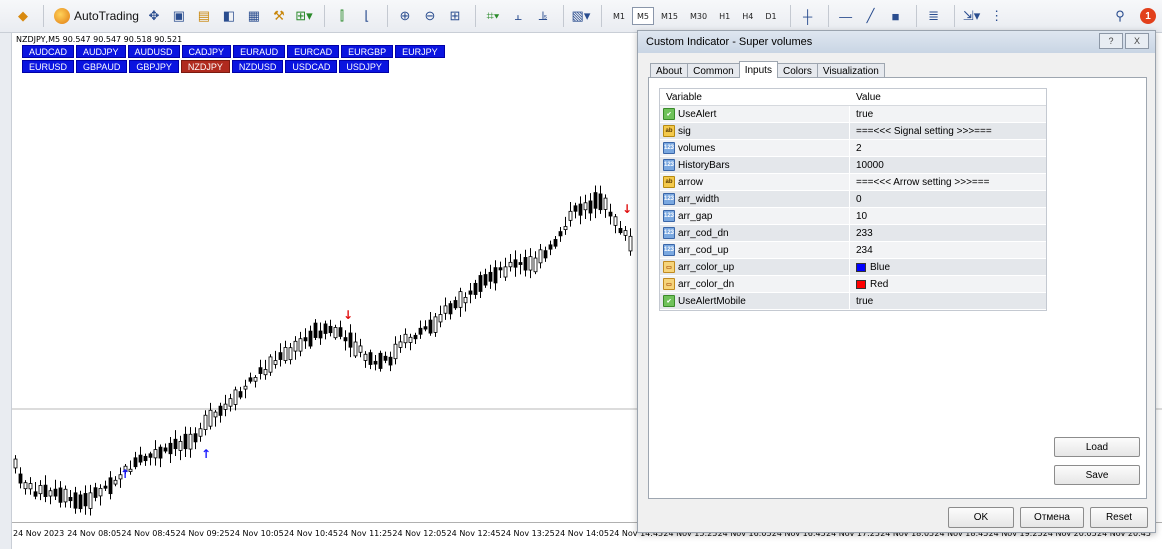 The height and width of the screenshot is (549, 1162). Describe the element at coordinates (1119, 517) in the screenshot. I see `reset-button: Reset` at that location.